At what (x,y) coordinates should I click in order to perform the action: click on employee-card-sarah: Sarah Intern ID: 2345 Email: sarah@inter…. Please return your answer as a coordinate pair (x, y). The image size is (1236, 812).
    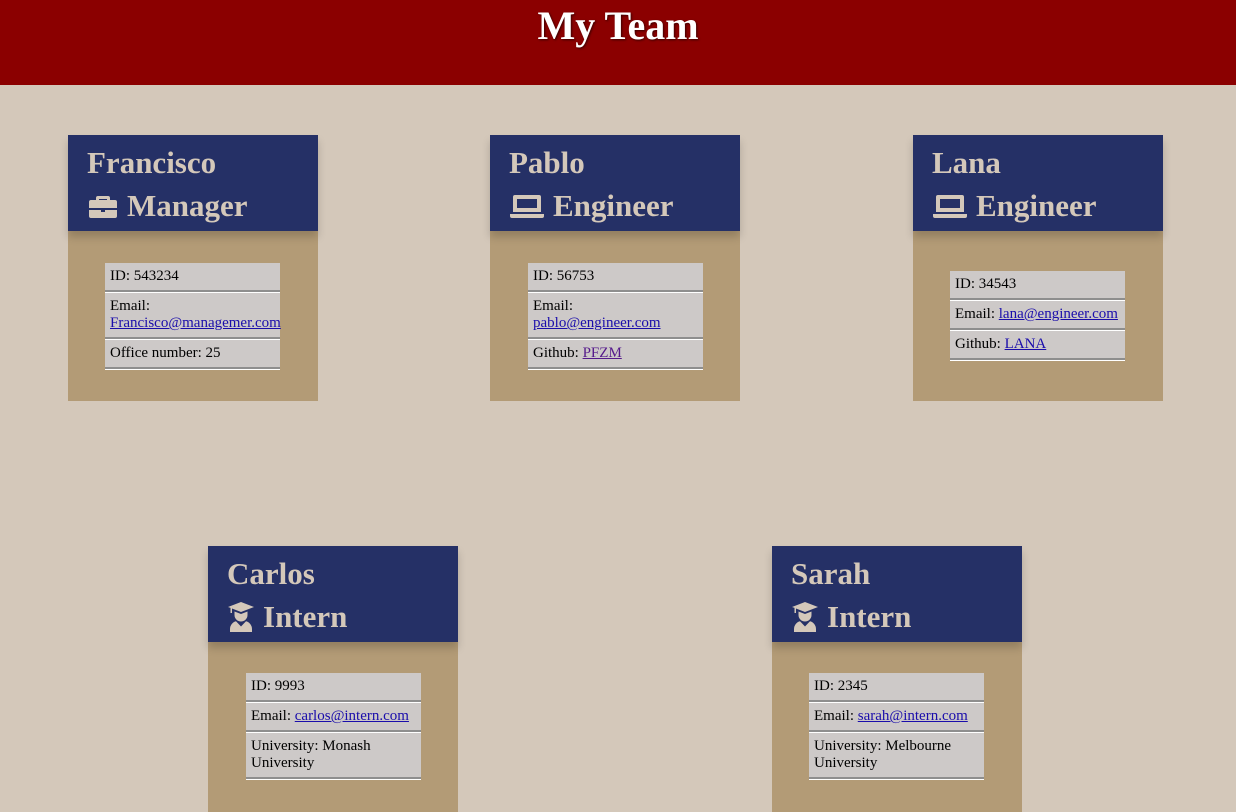
    Looking at the image, I should click on (897, 679).